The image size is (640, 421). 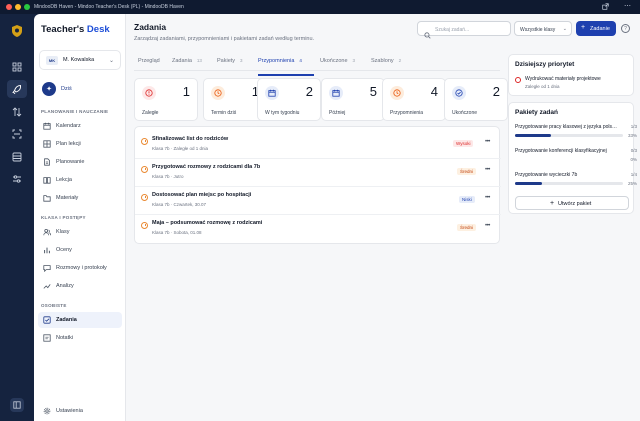 What do you see at coordinates (168, 176) in the screenshot?
I see `task-meta: Klasa 7b · Jutro` at bounding box center [168, 176].